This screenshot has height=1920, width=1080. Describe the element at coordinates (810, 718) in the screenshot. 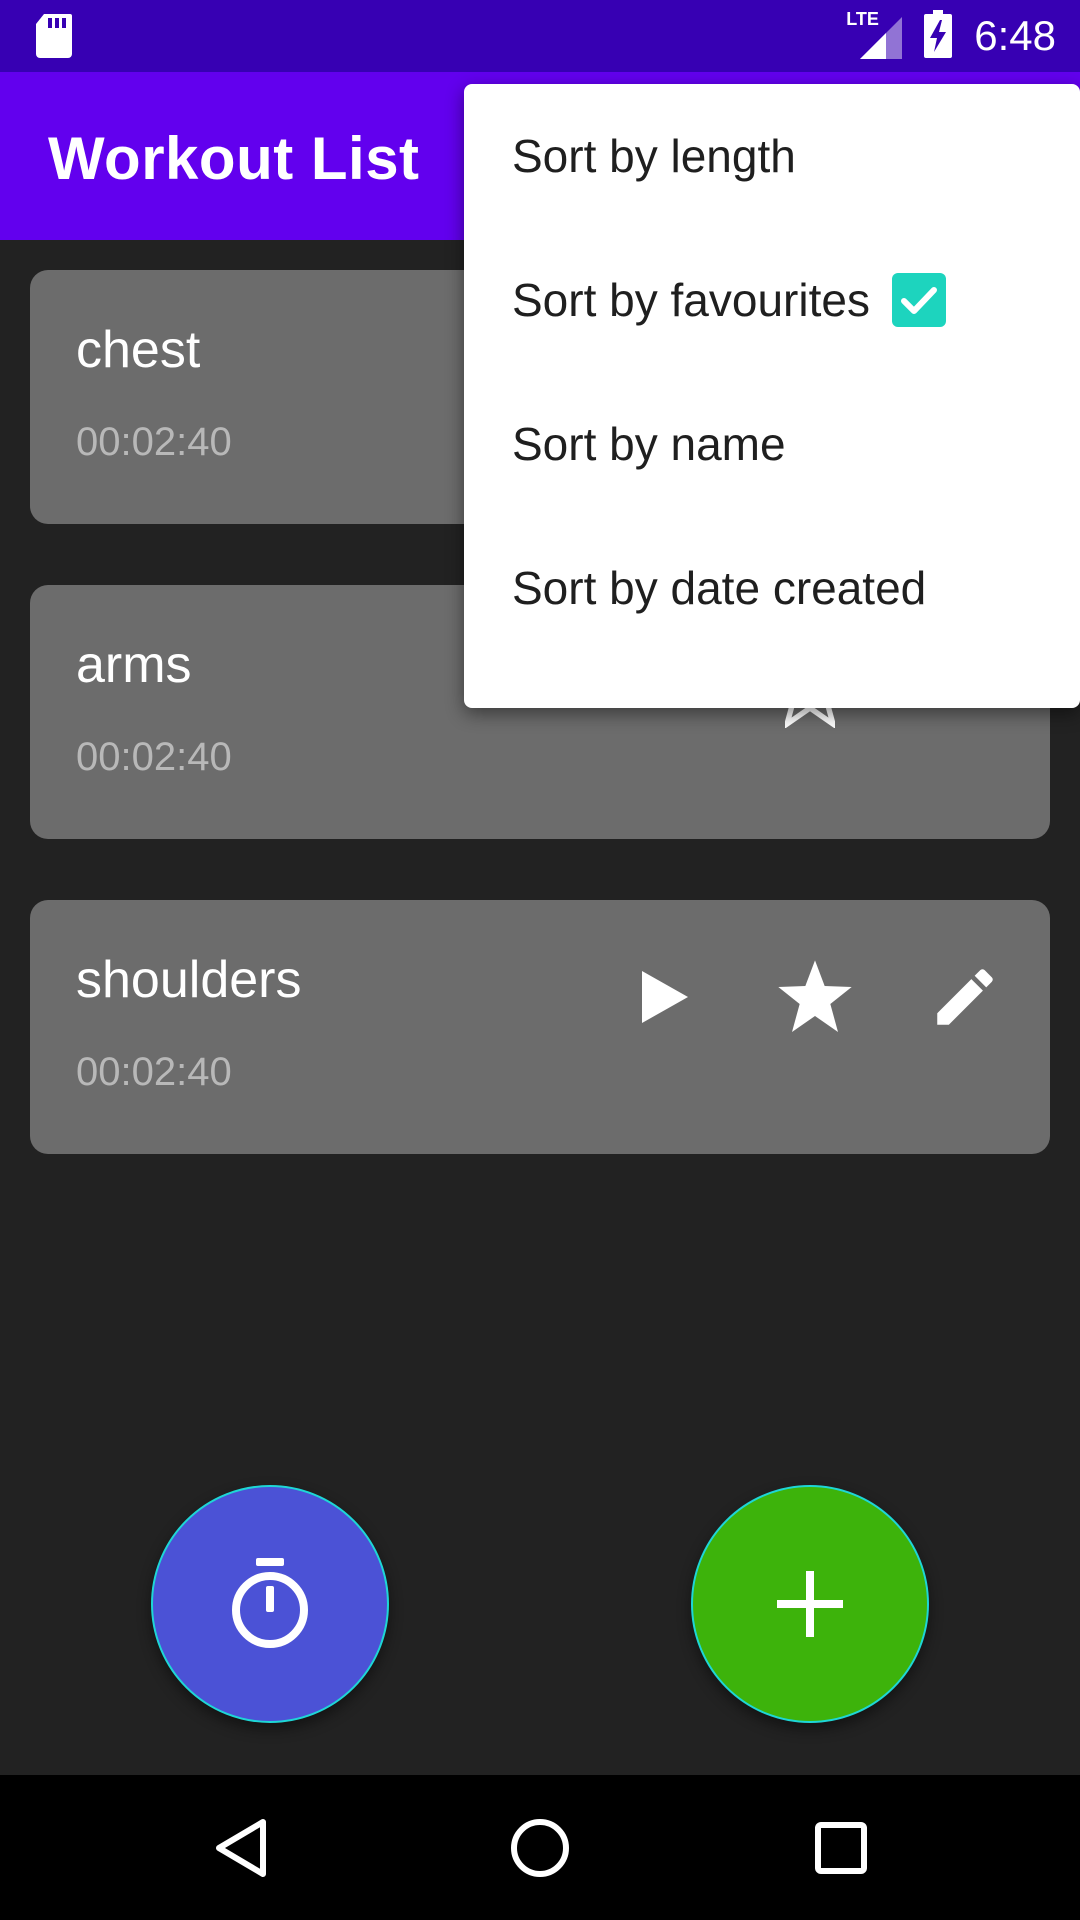

I see `star-icon-partial` at that location.